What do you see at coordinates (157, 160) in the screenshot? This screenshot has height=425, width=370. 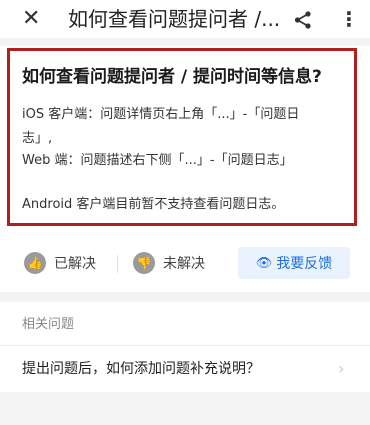 I see `answer-line-web: Web 端：问题描述右下侧「...」-「问题日志」` at bounding box center [157, 160].